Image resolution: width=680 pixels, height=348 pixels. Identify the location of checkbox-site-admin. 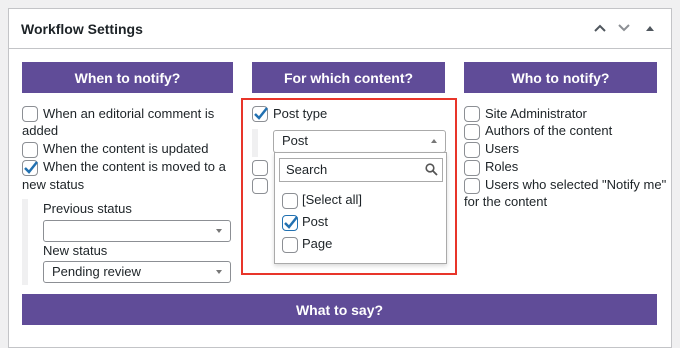
(472, 114).